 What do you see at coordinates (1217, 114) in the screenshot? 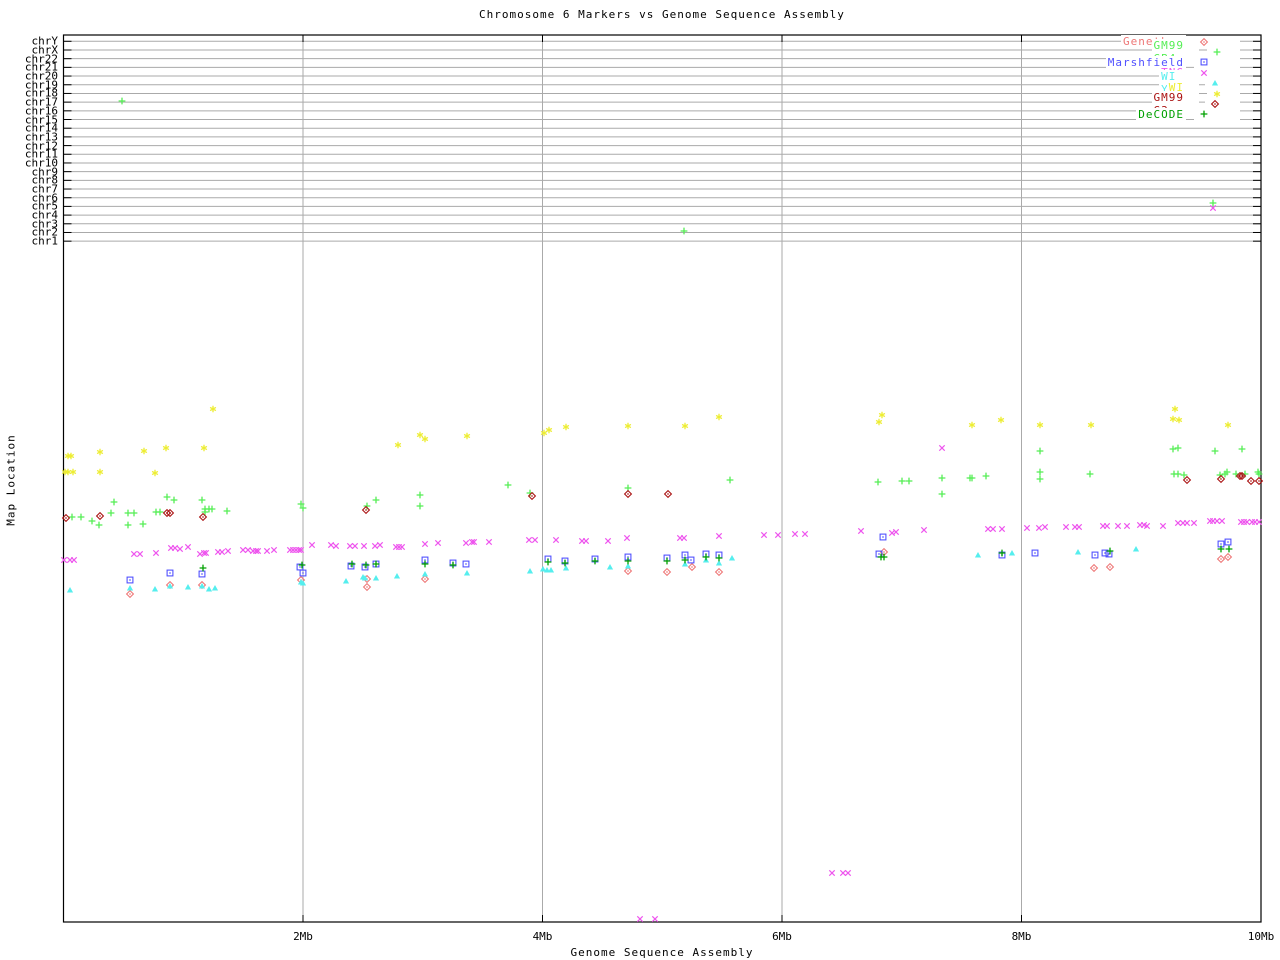
I see `plus-icon` at bounding box center [1217, 114].